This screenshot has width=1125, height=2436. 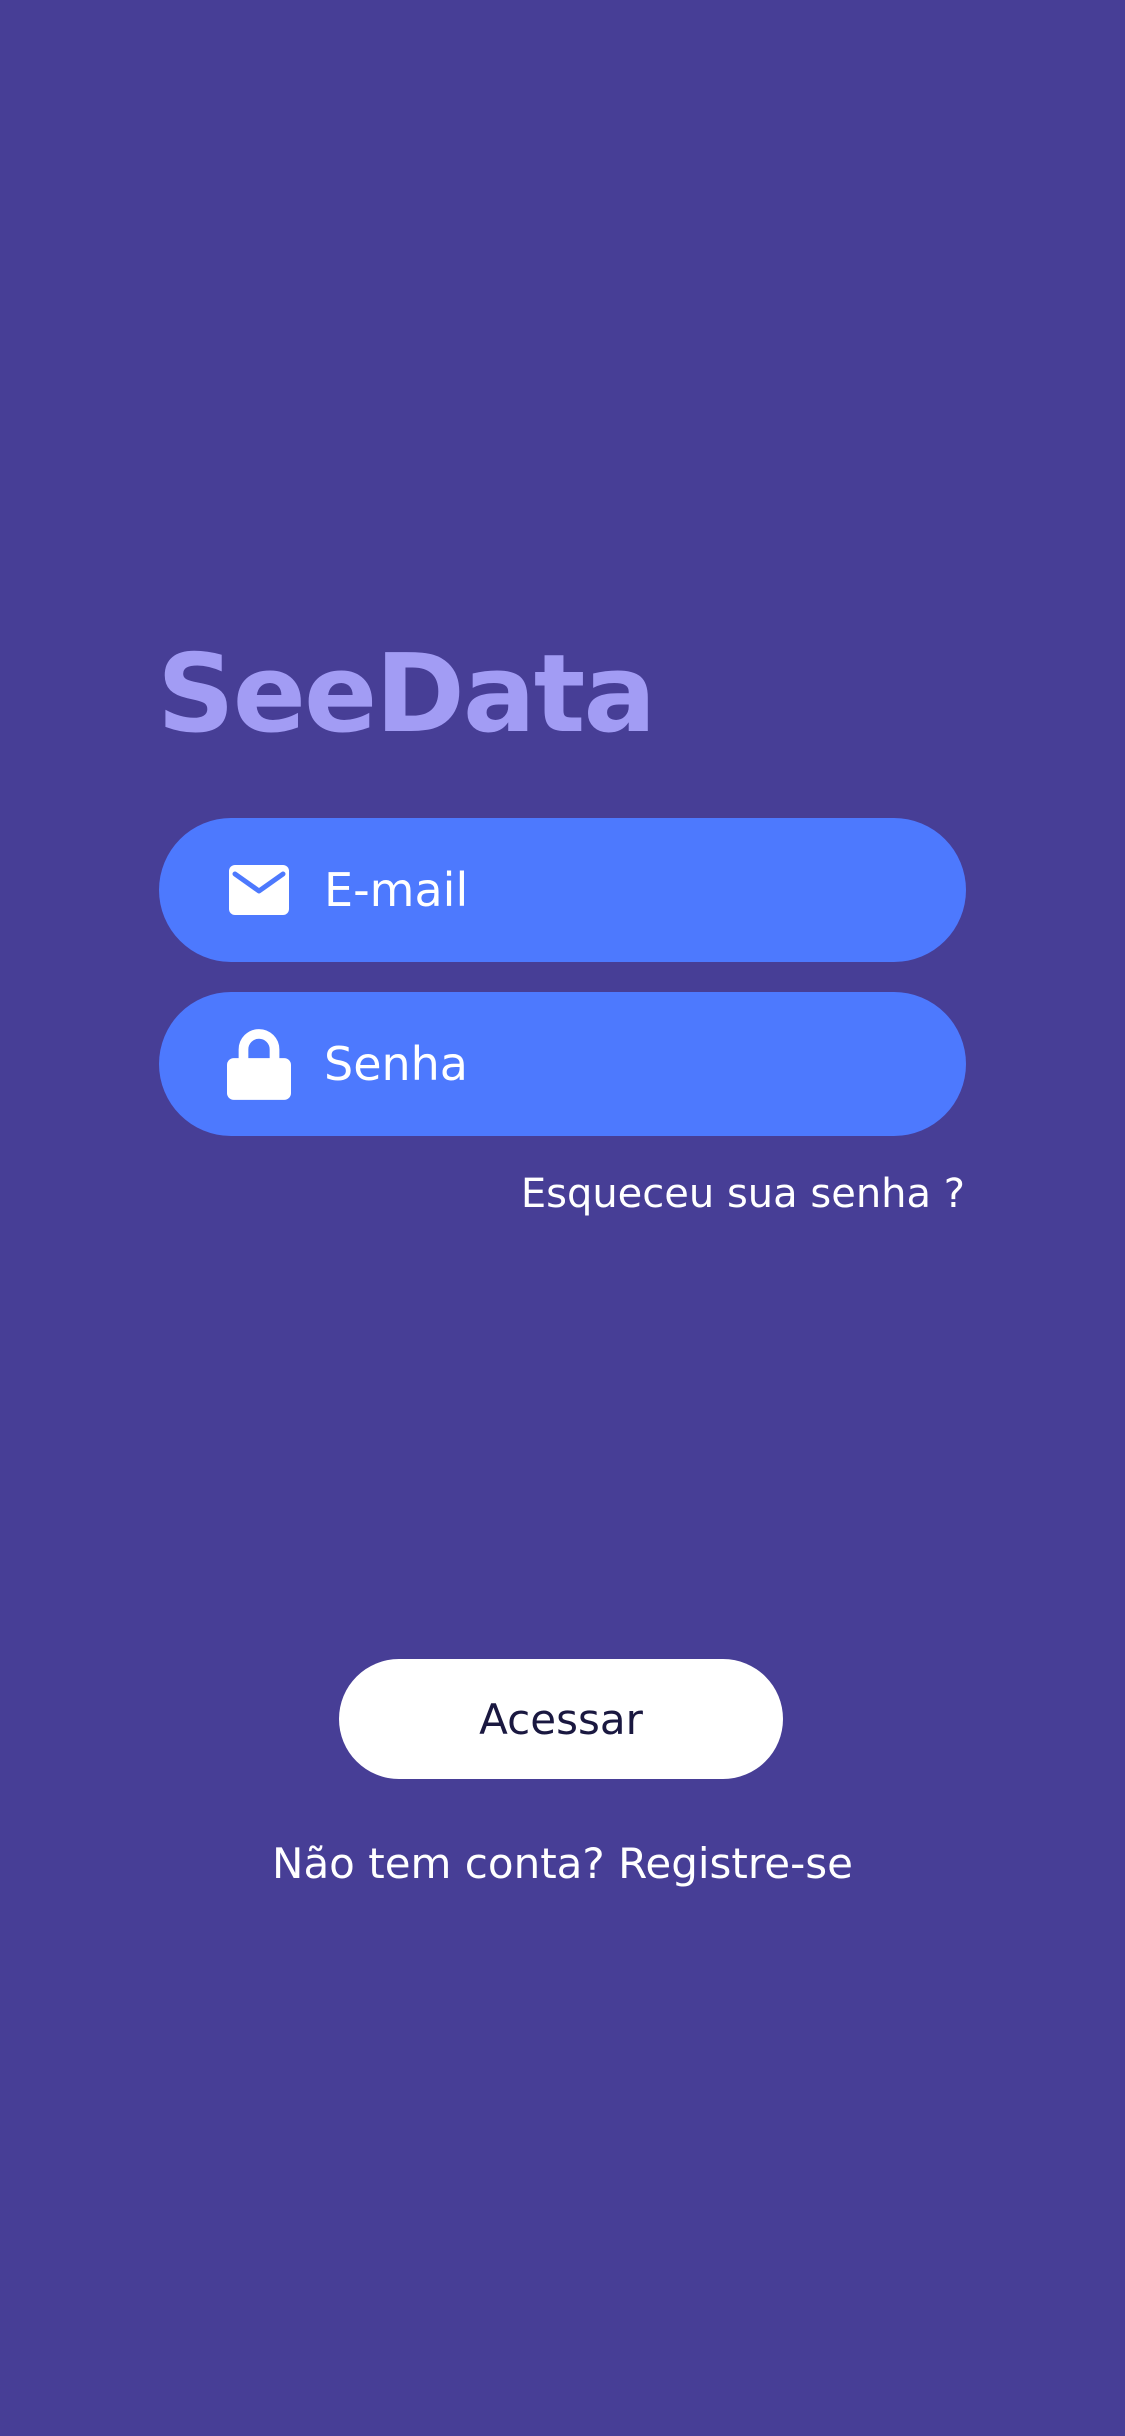 I want to click on access-button: Acessar, so click(x=561, y=1719).